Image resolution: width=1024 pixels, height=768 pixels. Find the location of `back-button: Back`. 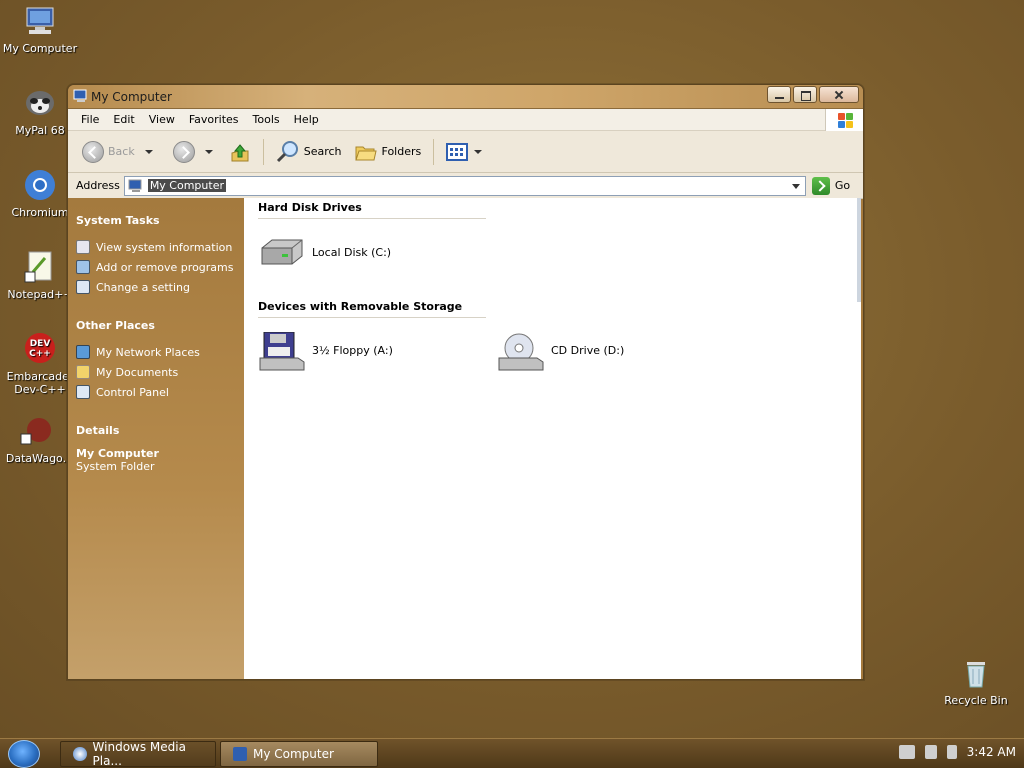

back-button: Back is located at coordinates (108, 152).